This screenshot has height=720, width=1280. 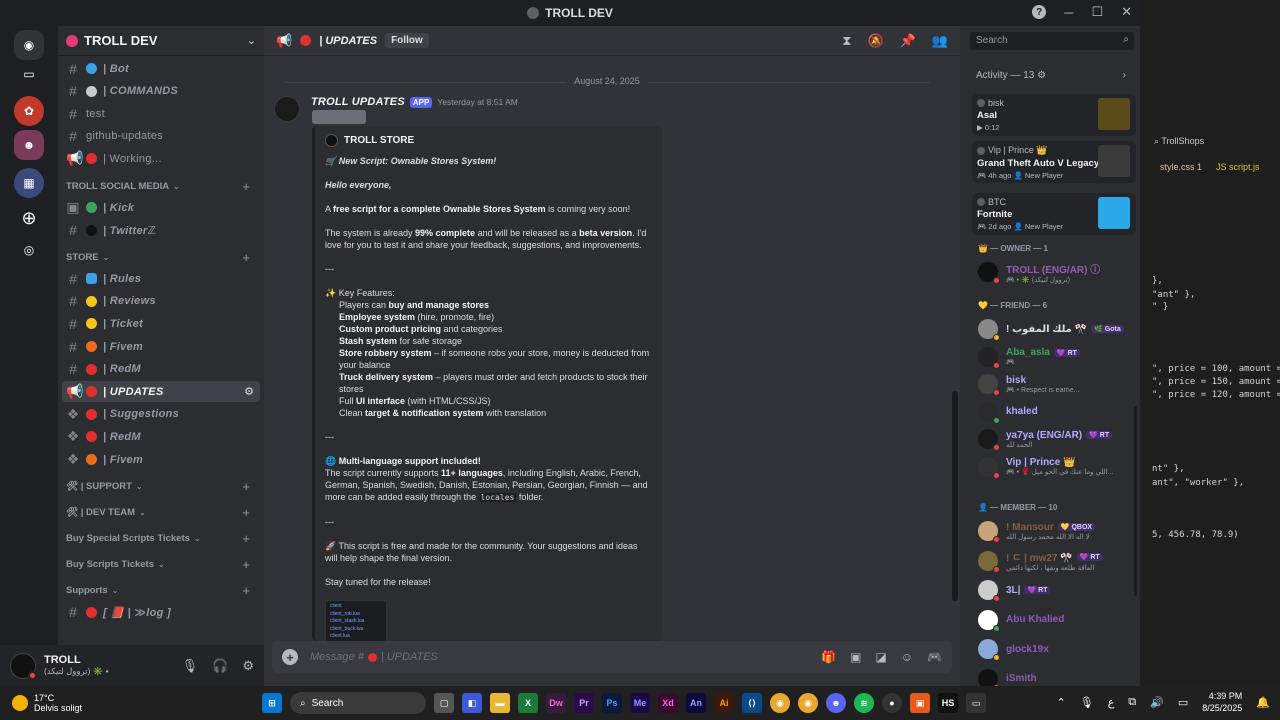 What do you see at coordinates (907, 657) in the screenshot?
I see `emoji-icon: ☺` at bounding box center [907, 657].